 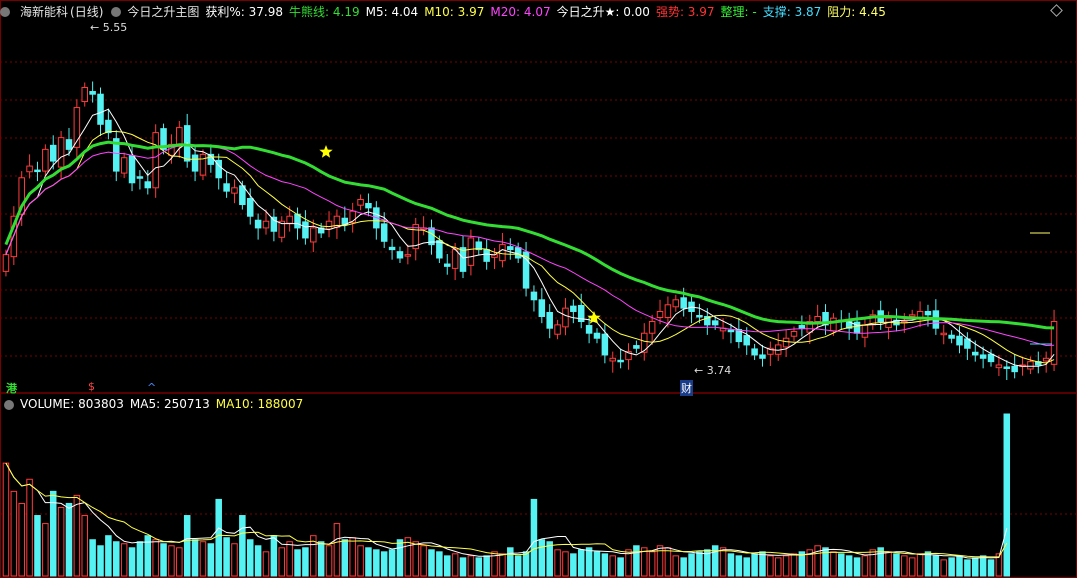 I want to click on volume-values: VOLUME: 803803 MA5: 250713 MA10: 188007, so click(x=164, y=404).